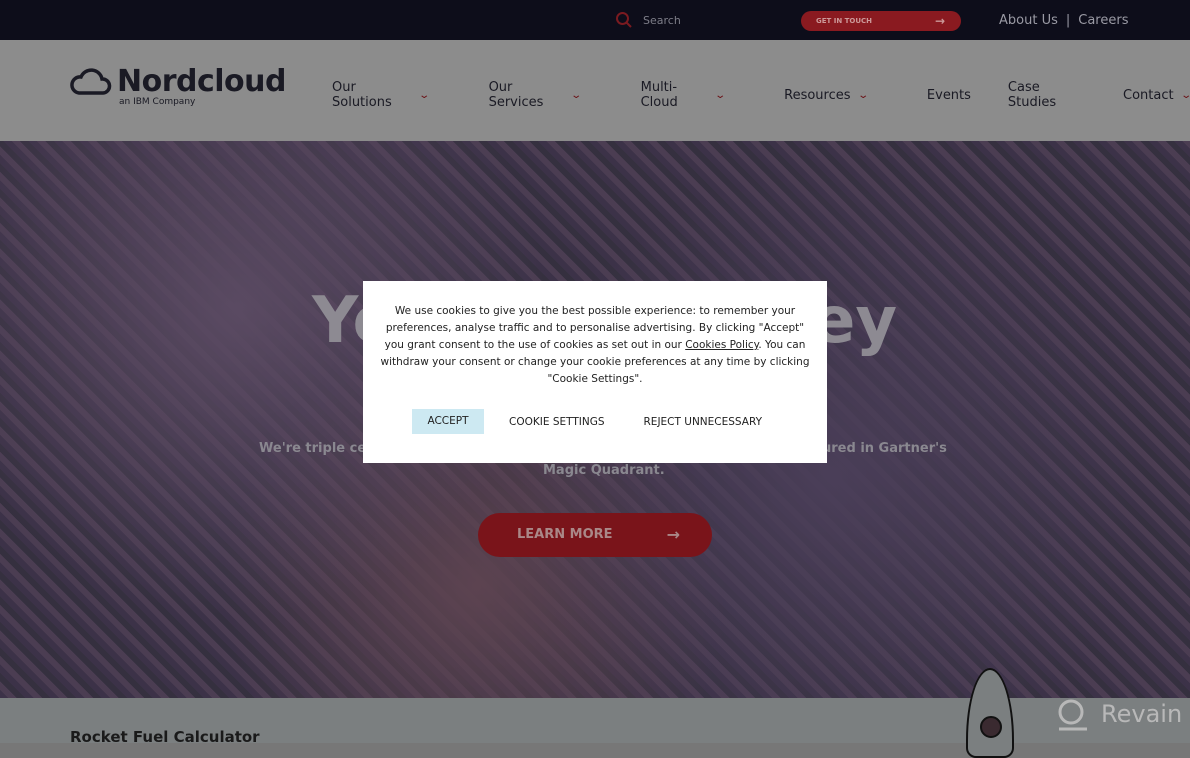 The width and height of the screenshot is (1190, 758). What do you see at coordinates (1148, 95) in the screenshot?
I see `nav-item-label: Contact` at bounding box center [1148, 95].